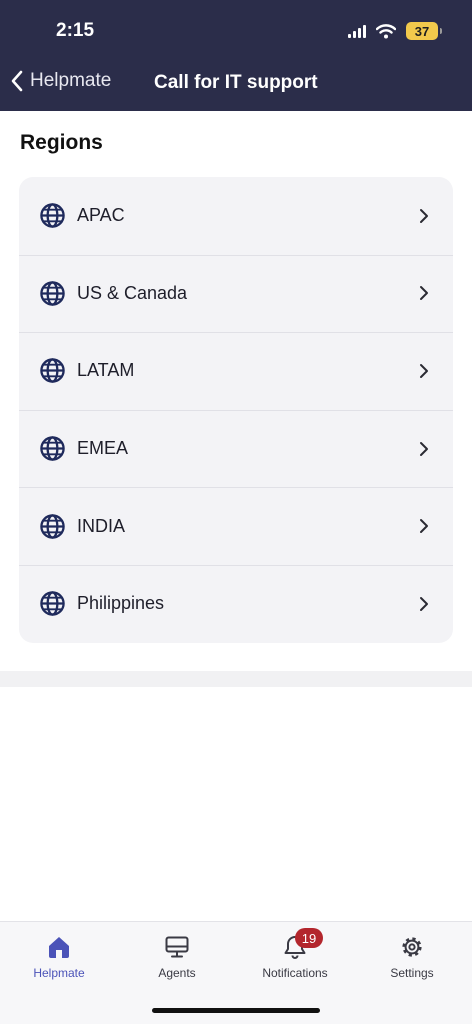 The image size is (472, 1024). What do you see at coordinates (412, 973) in the screenshot?
I see `tab-label: Settings` at bounding box center [412, 973].